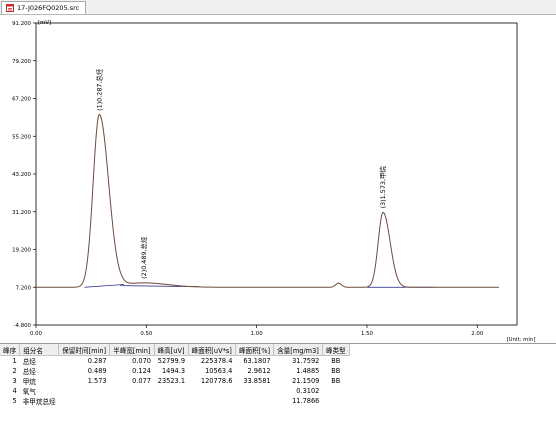 The height and width of the screenshot is (432, 556). What do you see at coordinates (39, 350) in the screenshot?
I see `column-header: 组分名` at bounding box center [39, 350].